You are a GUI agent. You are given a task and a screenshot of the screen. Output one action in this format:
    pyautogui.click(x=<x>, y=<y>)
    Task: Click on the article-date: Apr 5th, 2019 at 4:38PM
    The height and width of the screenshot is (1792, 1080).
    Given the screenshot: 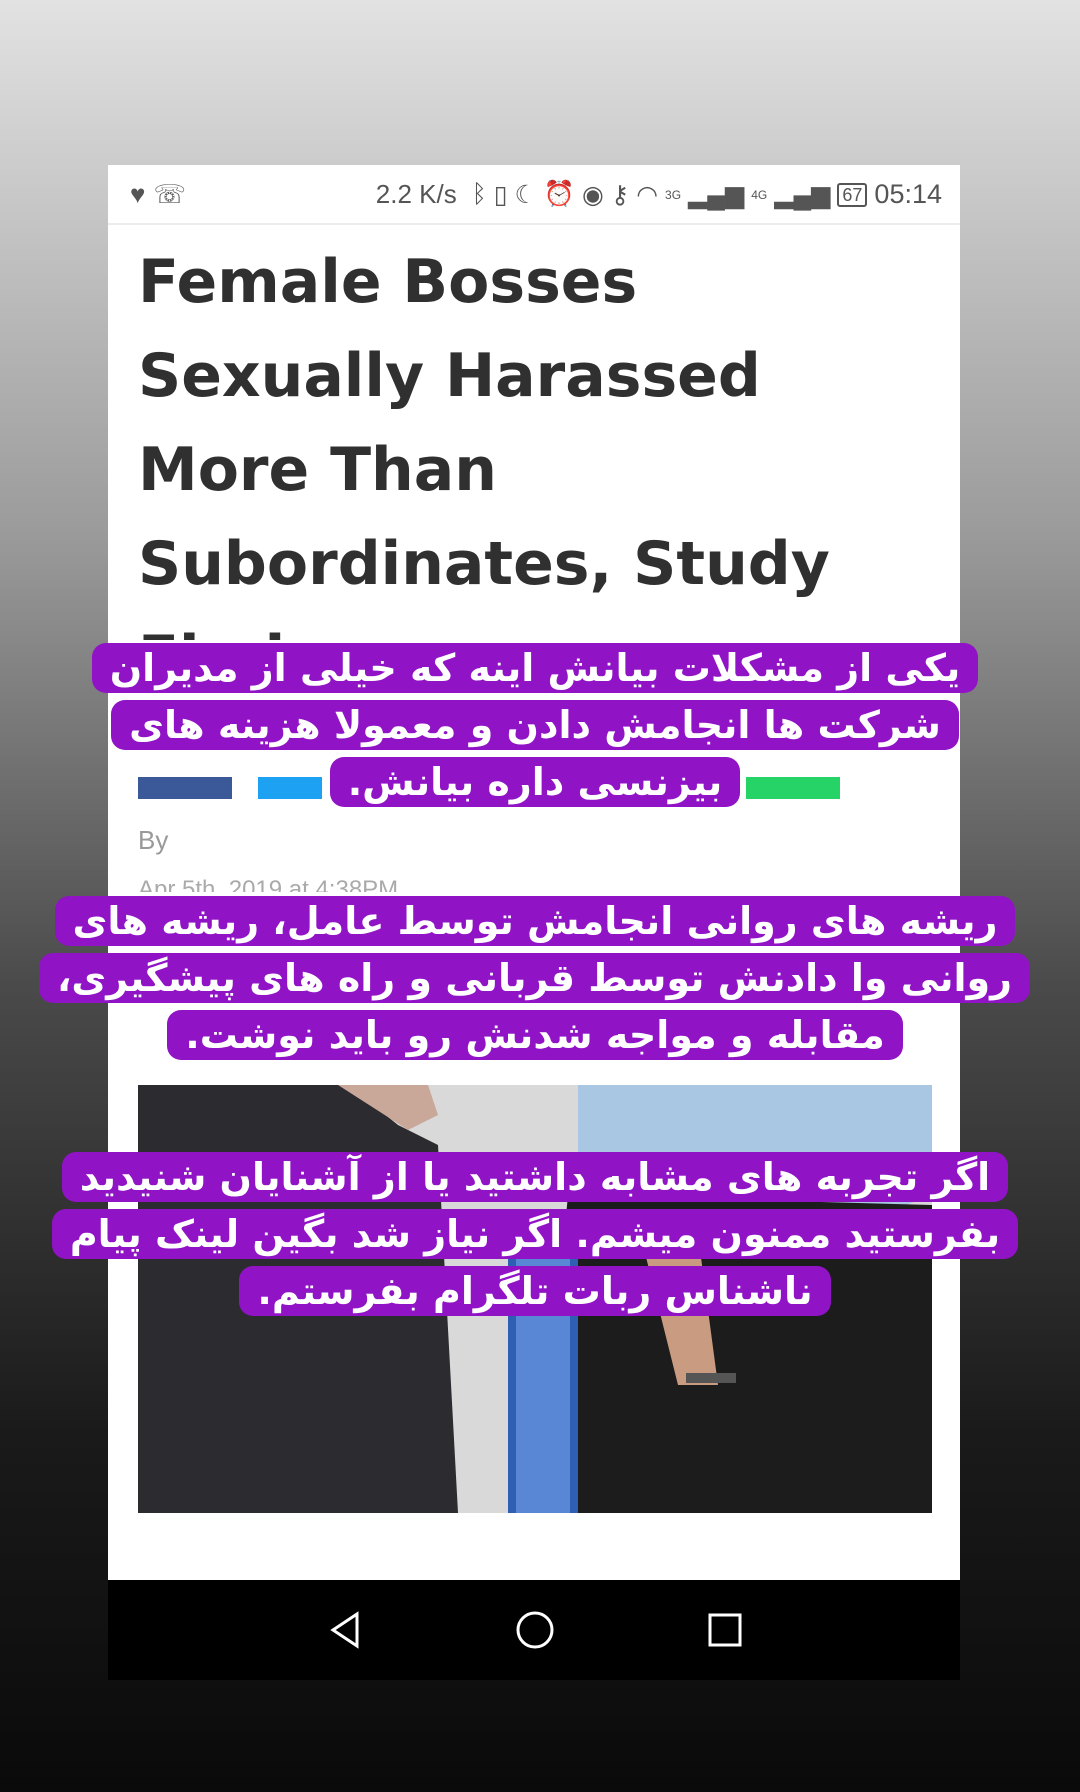 What is the action you would take?
    pyautogui.click(x=268, y=884)
    